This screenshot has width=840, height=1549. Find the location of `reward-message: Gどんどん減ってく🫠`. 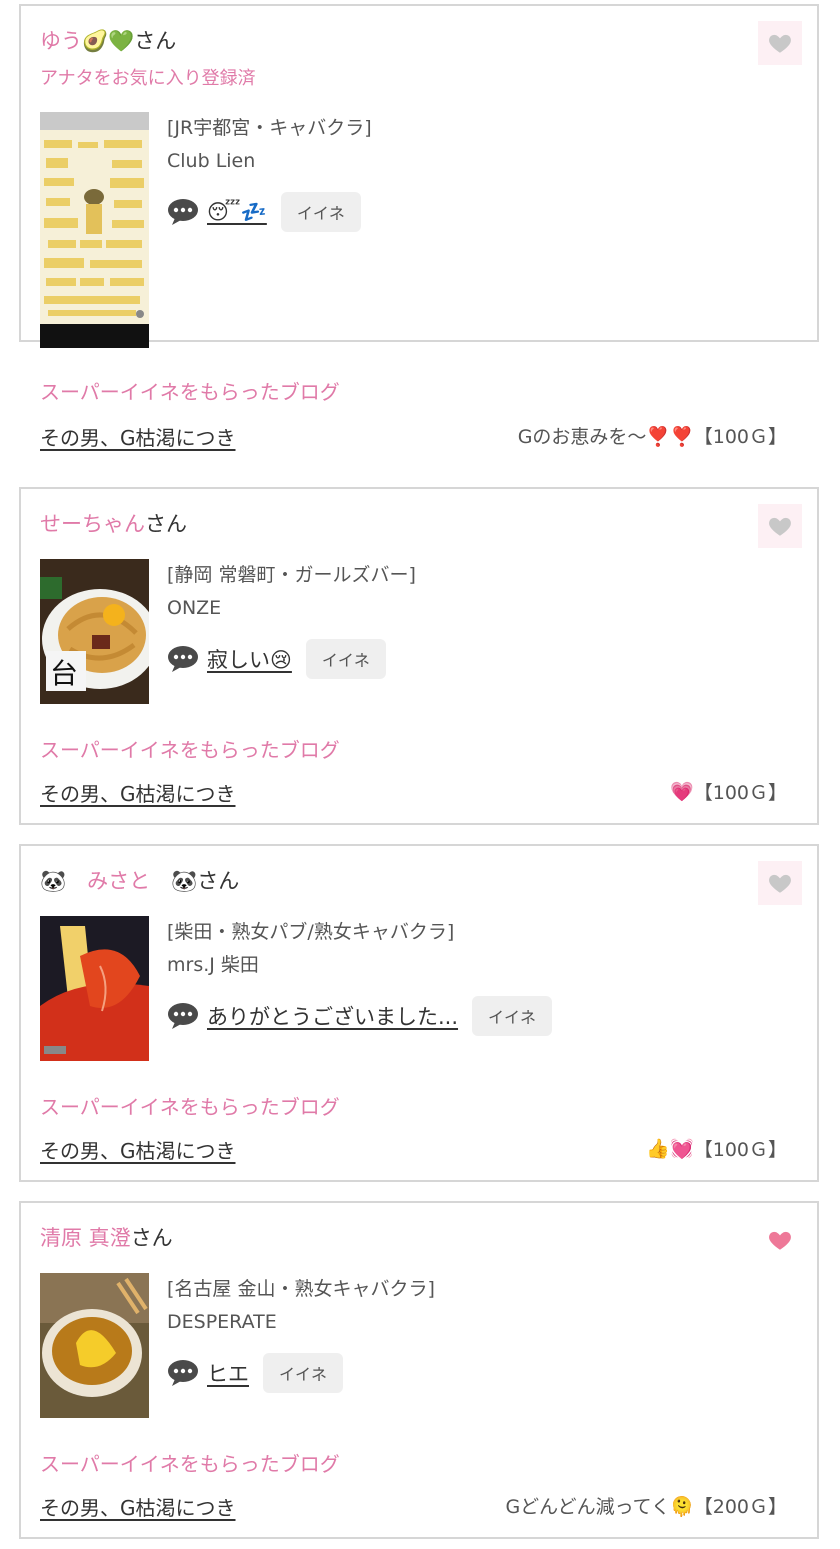

reward-message: Gどんどん減ってく🫠 is located at coordinates (599, 1507).